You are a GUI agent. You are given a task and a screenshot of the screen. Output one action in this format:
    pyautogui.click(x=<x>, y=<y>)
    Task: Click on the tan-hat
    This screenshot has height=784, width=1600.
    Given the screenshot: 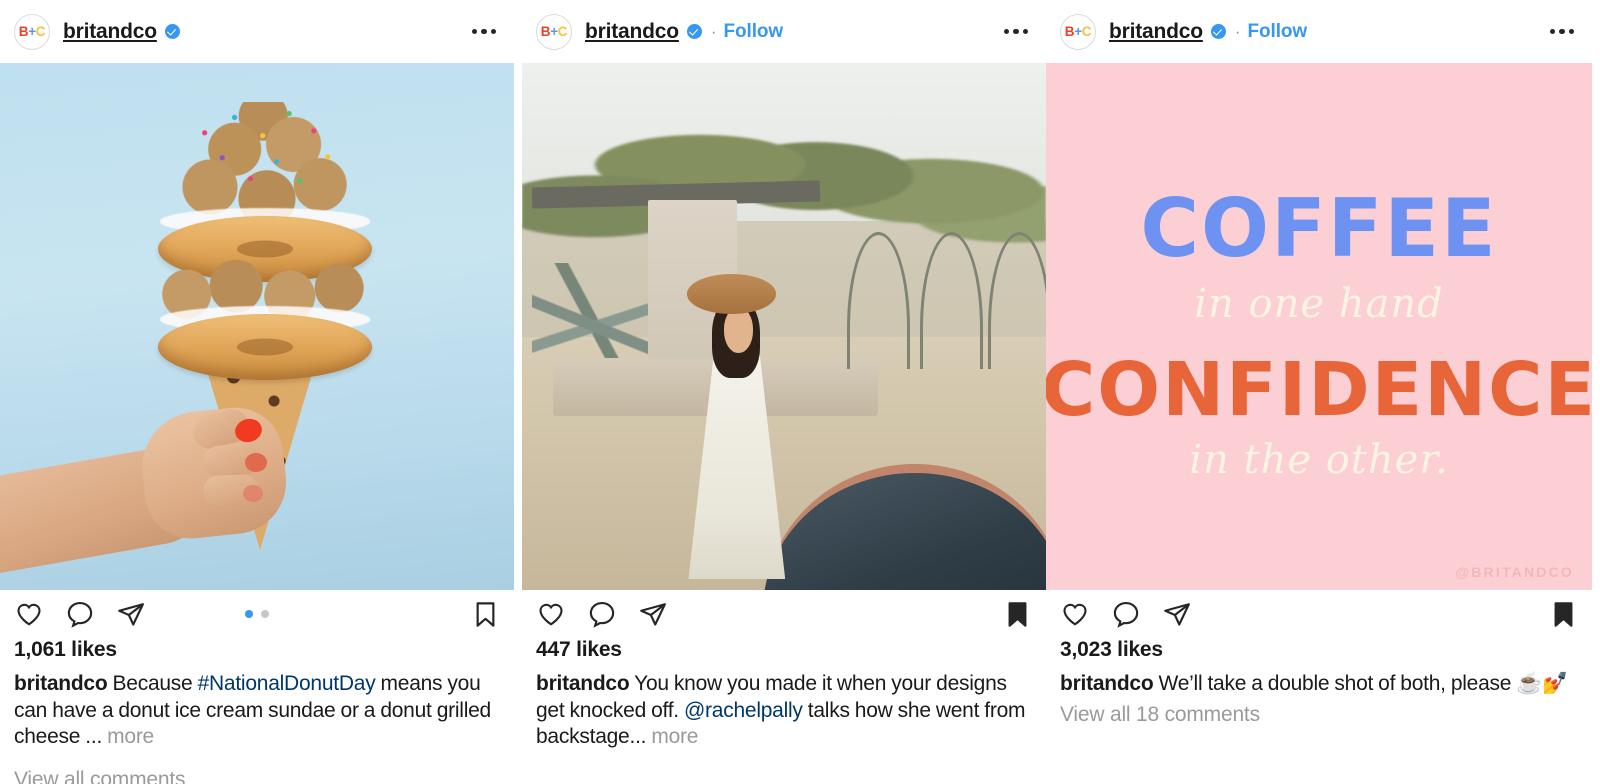 What is the action you would take?
    pyautogui.click(x=731, y=293)
    